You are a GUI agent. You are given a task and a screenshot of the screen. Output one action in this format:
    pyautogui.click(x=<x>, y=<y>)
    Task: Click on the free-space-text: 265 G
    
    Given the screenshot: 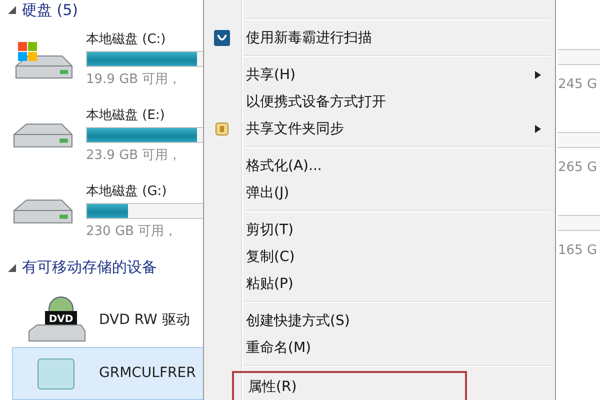 What is the action you would take?
    pyautogui.click(x=578, y=167)
    